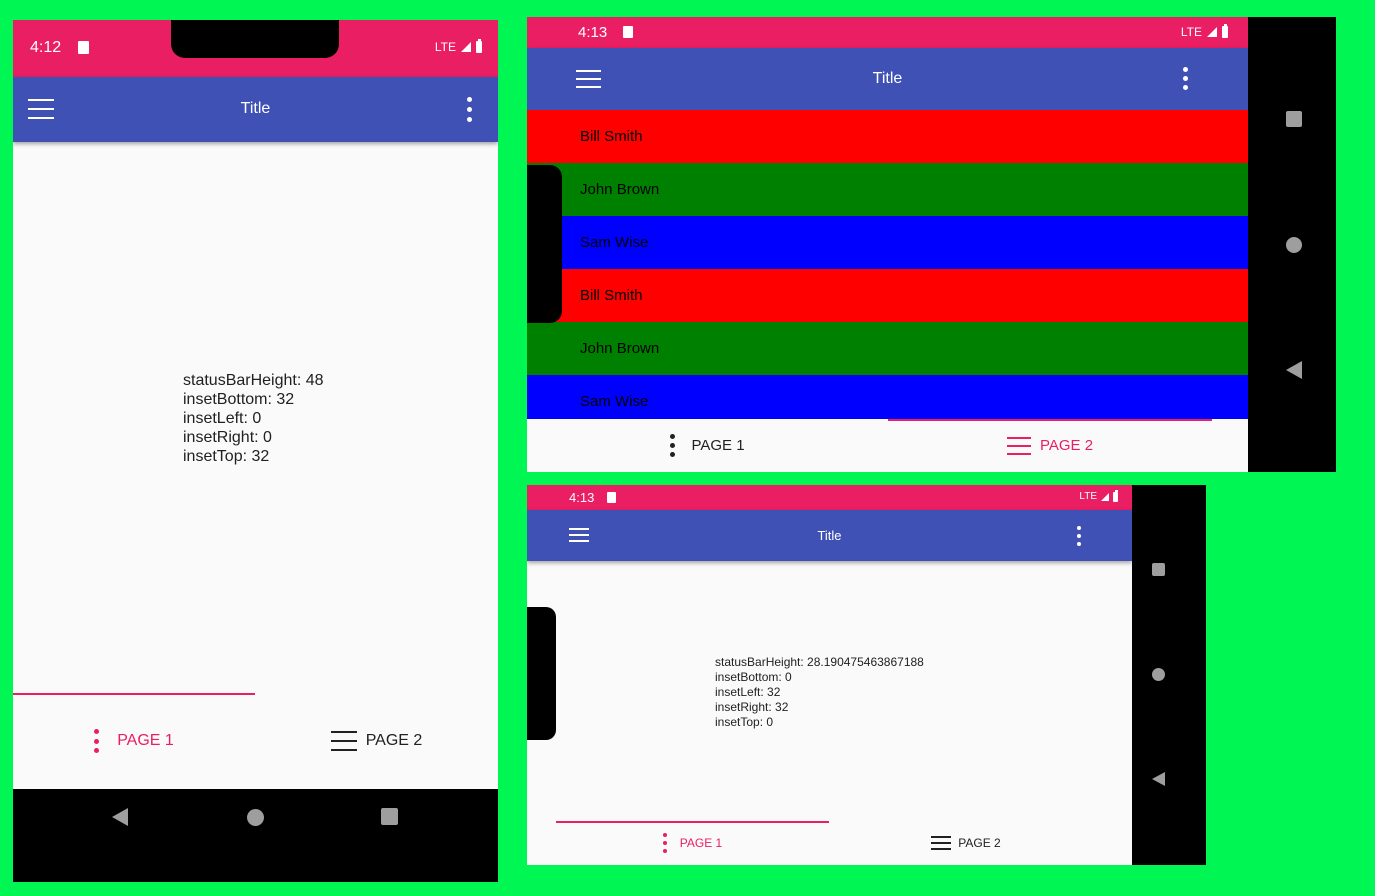 Image resolution: width=1375 pixels, height=896 pixels. I want to click on info-status-bar-height: statusBarHeight: 28.190475463867188, so click(819, 662).